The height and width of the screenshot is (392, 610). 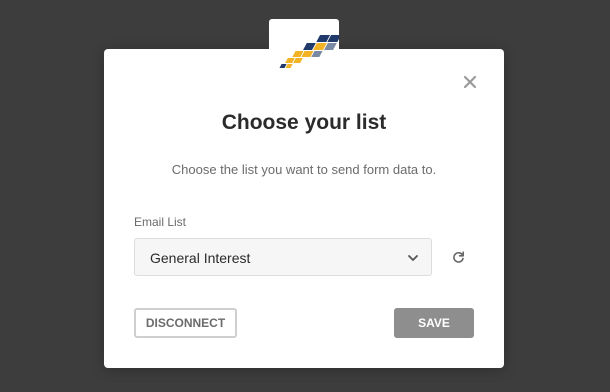 I want to click on email-list-select: General Interest, so click(x=283, y=257).